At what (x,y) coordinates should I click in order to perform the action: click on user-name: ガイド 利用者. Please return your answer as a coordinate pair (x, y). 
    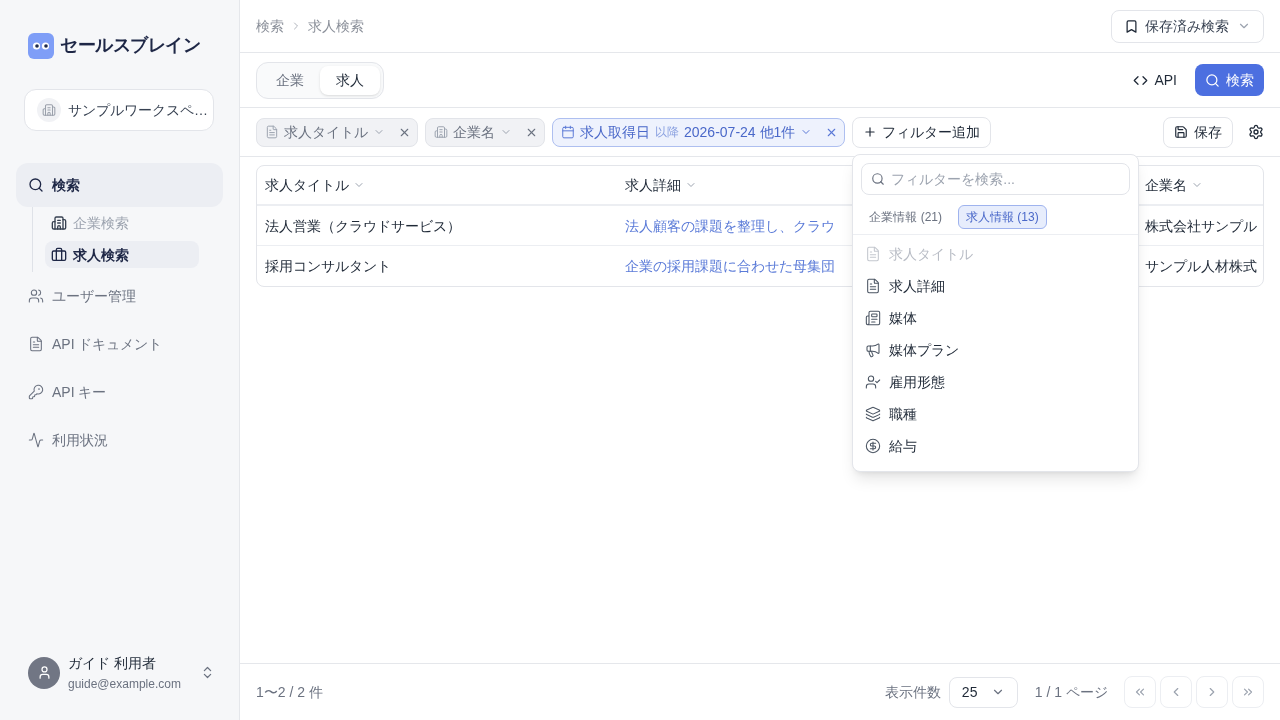
    Looking at the image, I should click on (112, 663).